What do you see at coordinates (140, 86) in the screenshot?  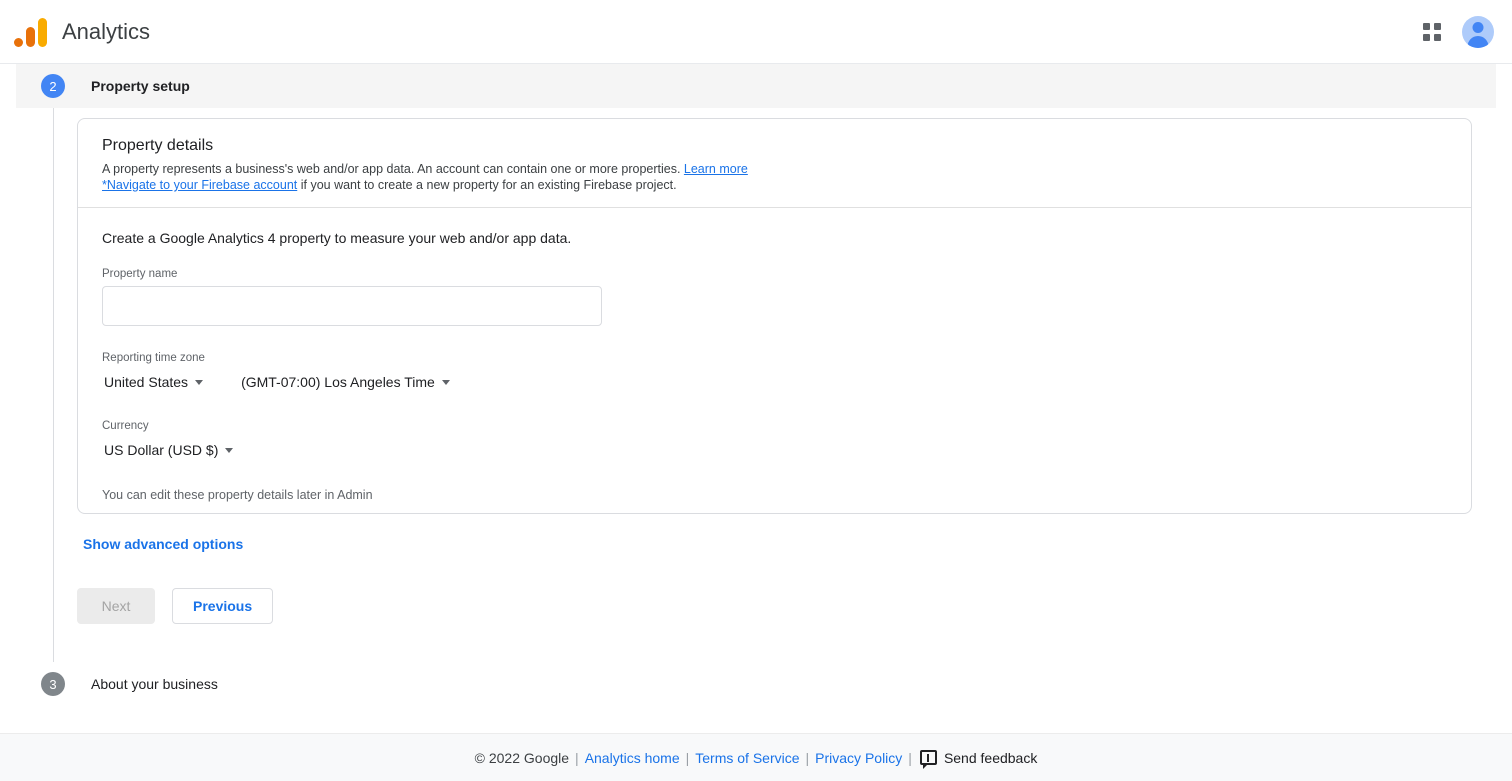 I see `step-2-label: Property setup` at bounding box center [140, 86].